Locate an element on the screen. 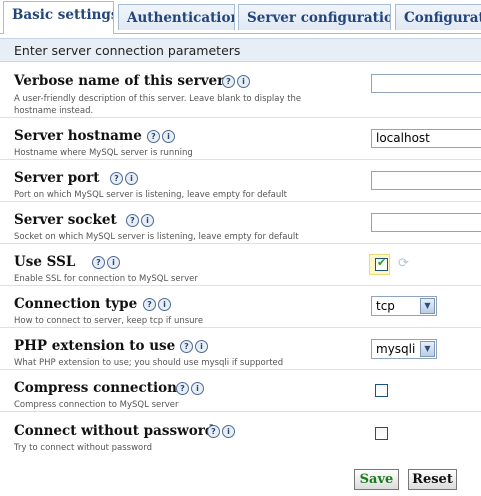 The width and height of the screenshot is (481, 496). field-description: Try to connect without password is located at coordinates (83, 448).